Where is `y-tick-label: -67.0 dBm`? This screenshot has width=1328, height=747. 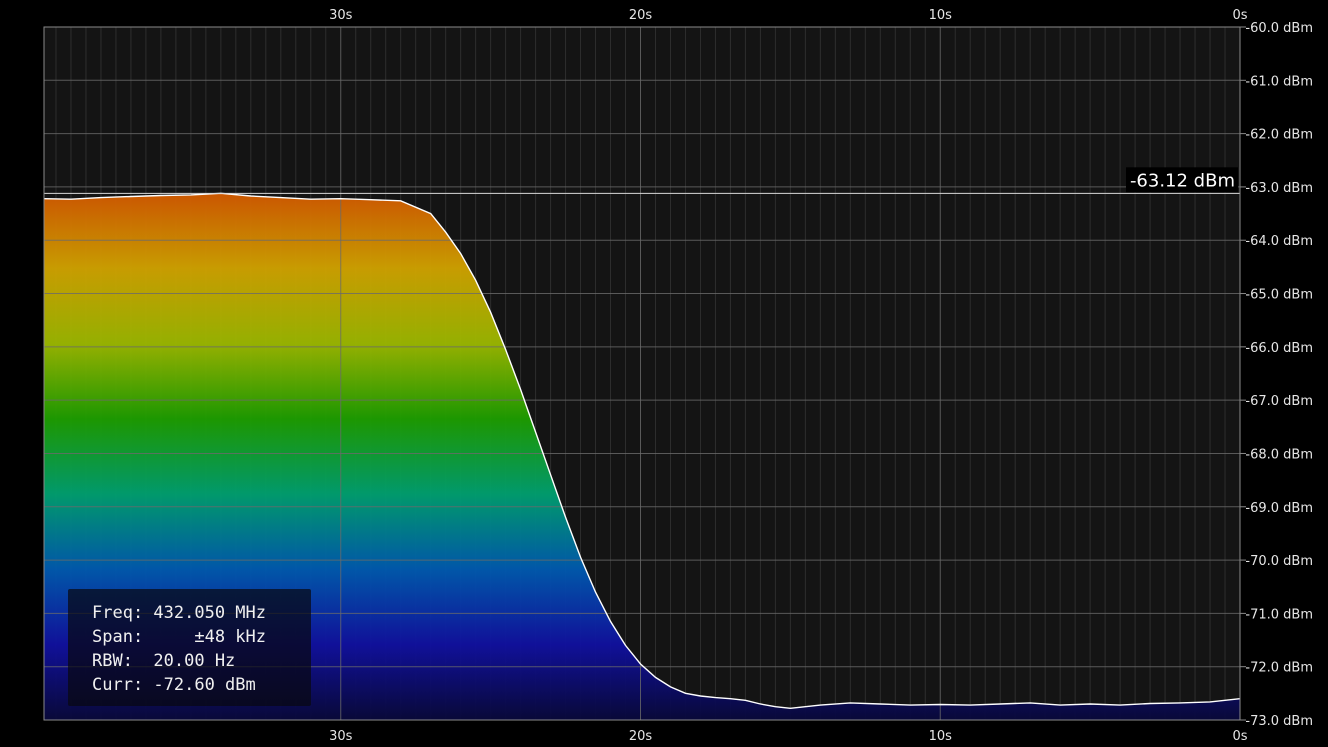
y-tick-label: -67.0 dBm is located at coordinates (1279, 401).